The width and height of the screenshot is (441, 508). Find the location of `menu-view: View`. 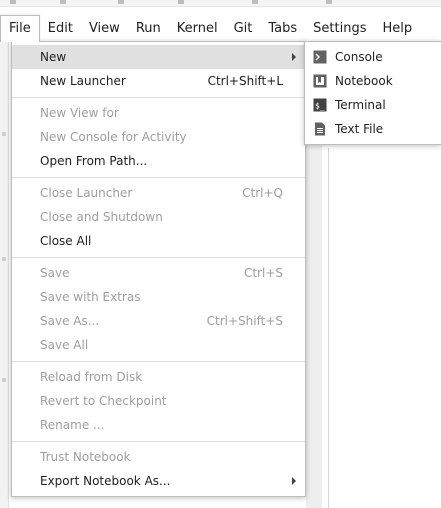

menu-view: View is located at coordinates (104, 28).